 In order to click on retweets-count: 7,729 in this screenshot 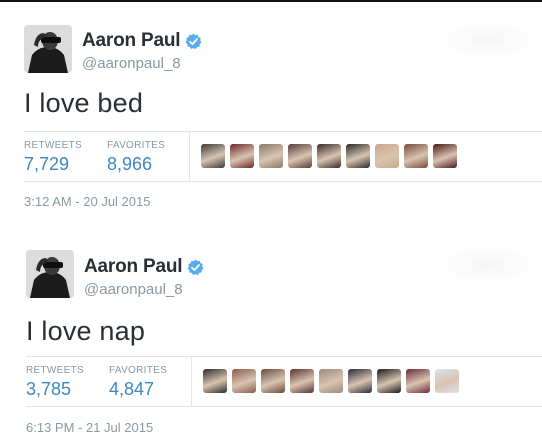, I will do `click(47, 164)`.